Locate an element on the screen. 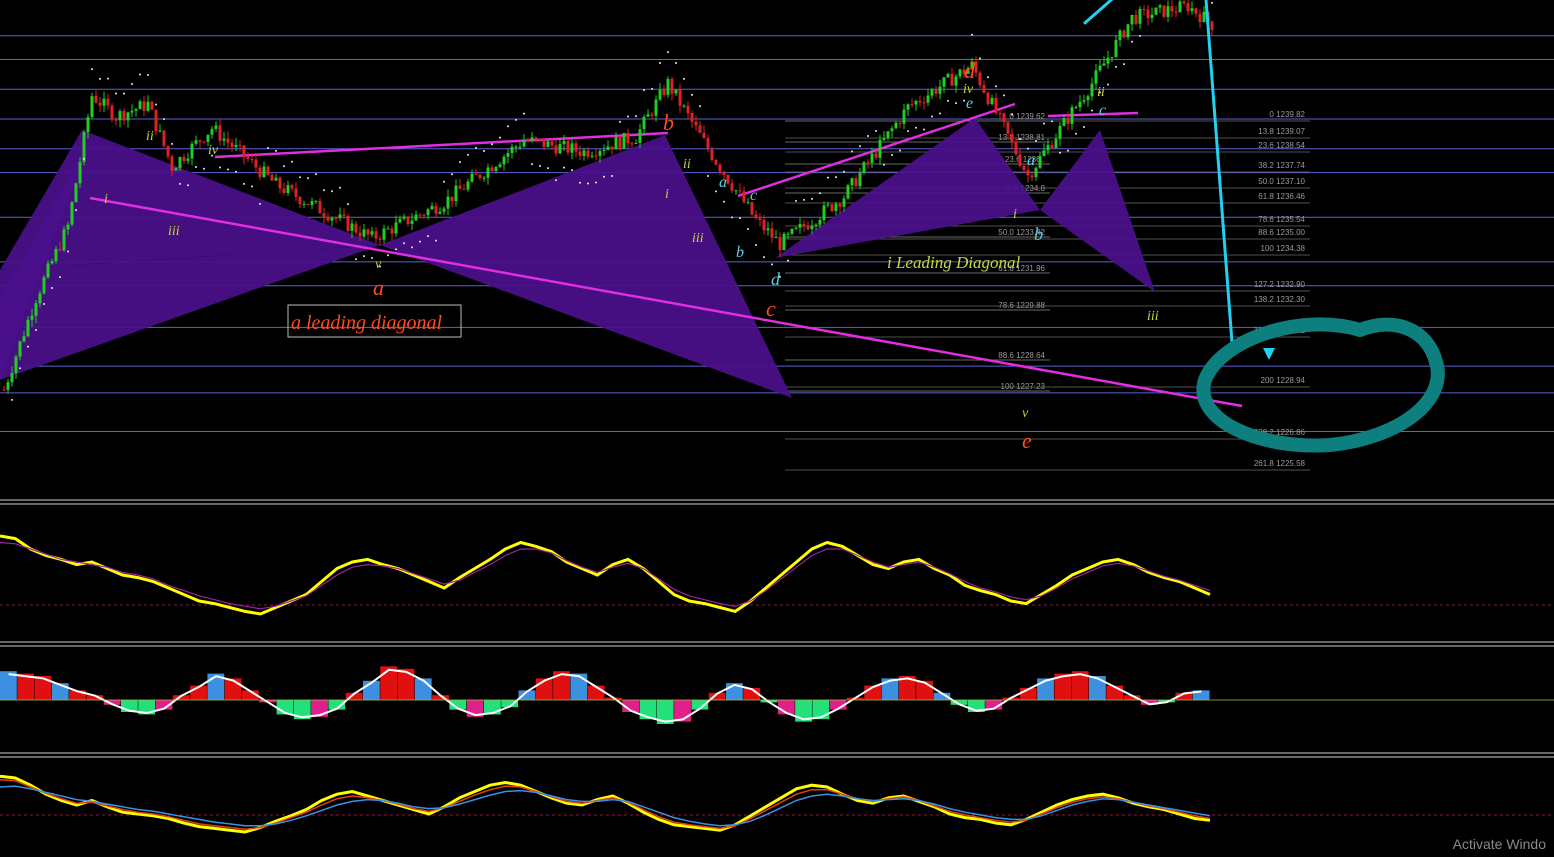 The width and height of the screenshot is (1554, 857). fib-right-label: 261.8 1225.58 is located at coordinates (1280, 463).